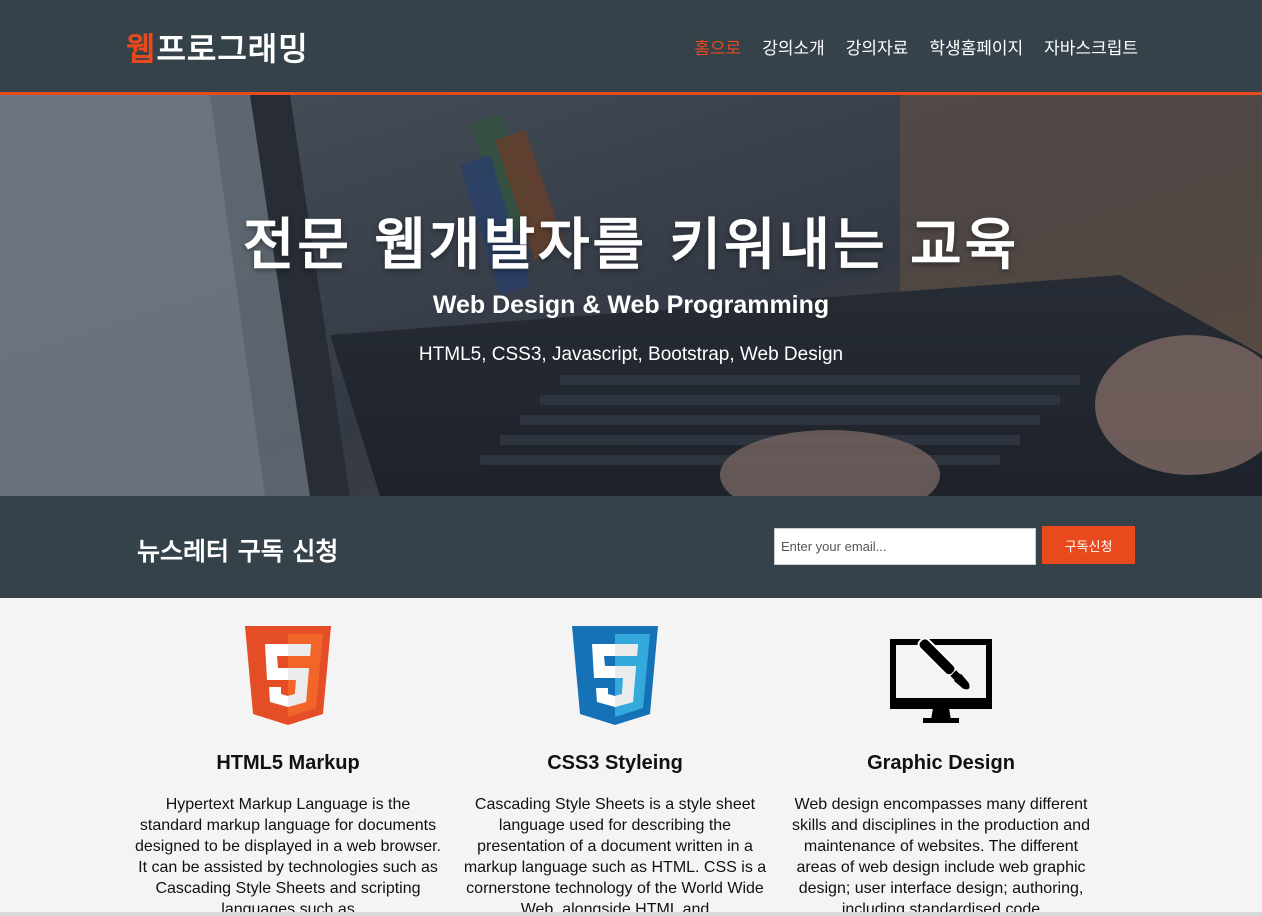  Describe the element at coordinates (631, 245) in the screenshot. I see `hero-title: 전문 웹개발자를 키워내는 교육` at that location.